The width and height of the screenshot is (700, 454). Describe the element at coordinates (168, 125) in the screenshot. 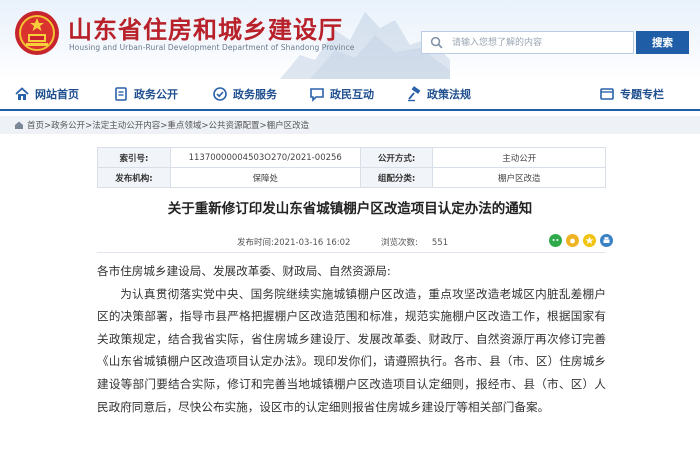

I see `breadcrumb-trail: 首页>政务公开>法定主动公开内容>重点领域>公共资源配置>棚户区改造` at that location.